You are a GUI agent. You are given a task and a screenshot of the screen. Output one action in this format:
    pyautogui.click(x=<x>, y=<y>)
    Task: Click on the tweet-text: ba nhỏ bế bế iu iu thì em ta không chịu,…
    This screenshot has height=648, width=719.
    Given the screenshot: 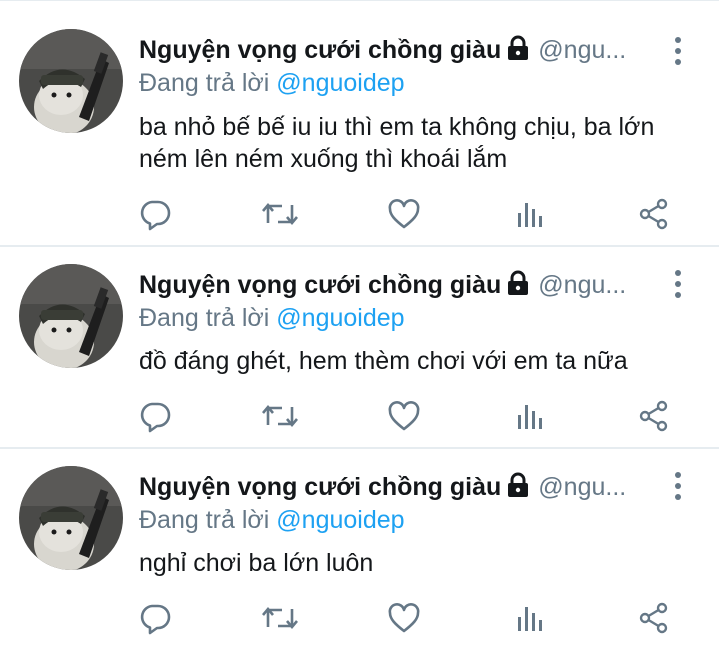 What is the action you would take?
    pyautogui.click(x=397, y=143)
    